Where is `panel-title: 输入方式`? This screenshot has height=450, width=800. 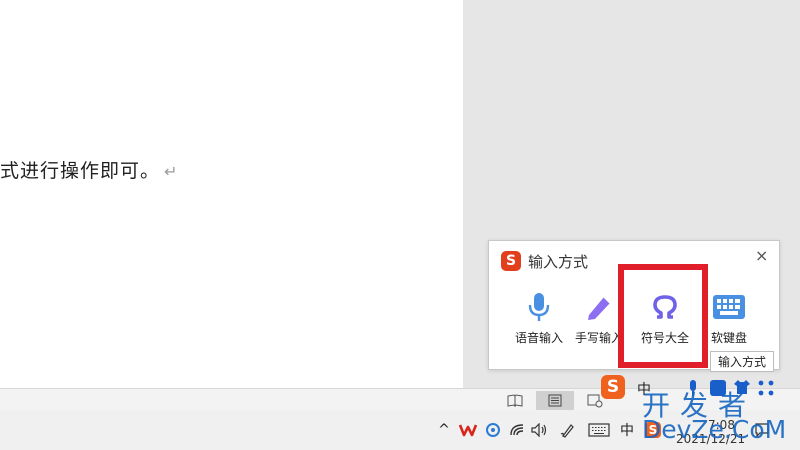 panel-title: 输入方式 is located at coordinates (558, 262).